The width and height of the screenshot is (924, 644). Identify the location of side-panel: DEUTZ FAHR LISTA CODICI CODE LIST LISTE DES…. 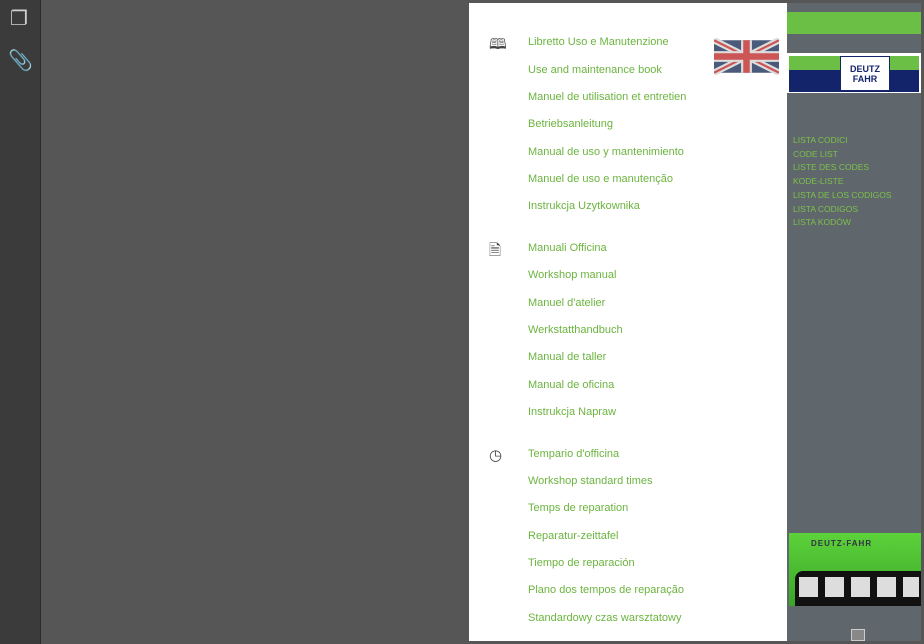
(854, 322).